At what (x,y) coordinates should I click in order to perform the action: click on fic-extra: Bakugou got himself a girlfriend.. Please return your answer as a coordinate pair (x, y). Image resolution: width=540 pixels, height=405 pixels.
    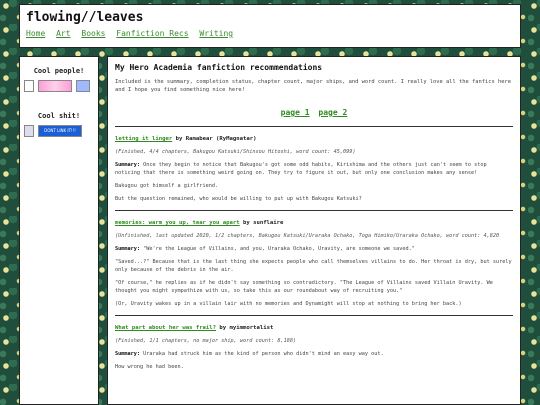
    Looking at the image, I should click on (167, 186).